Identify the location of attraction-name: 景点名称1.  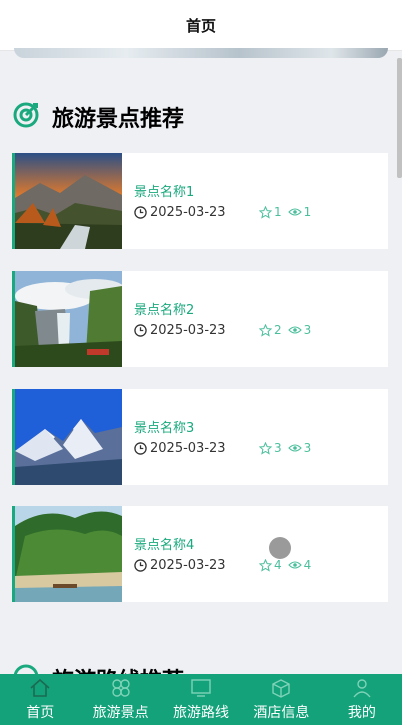
(164, 190).